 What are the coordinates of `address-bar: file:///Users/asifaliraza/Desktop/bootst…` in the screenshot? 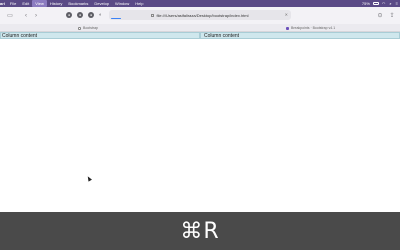 It's located at (200, 15).